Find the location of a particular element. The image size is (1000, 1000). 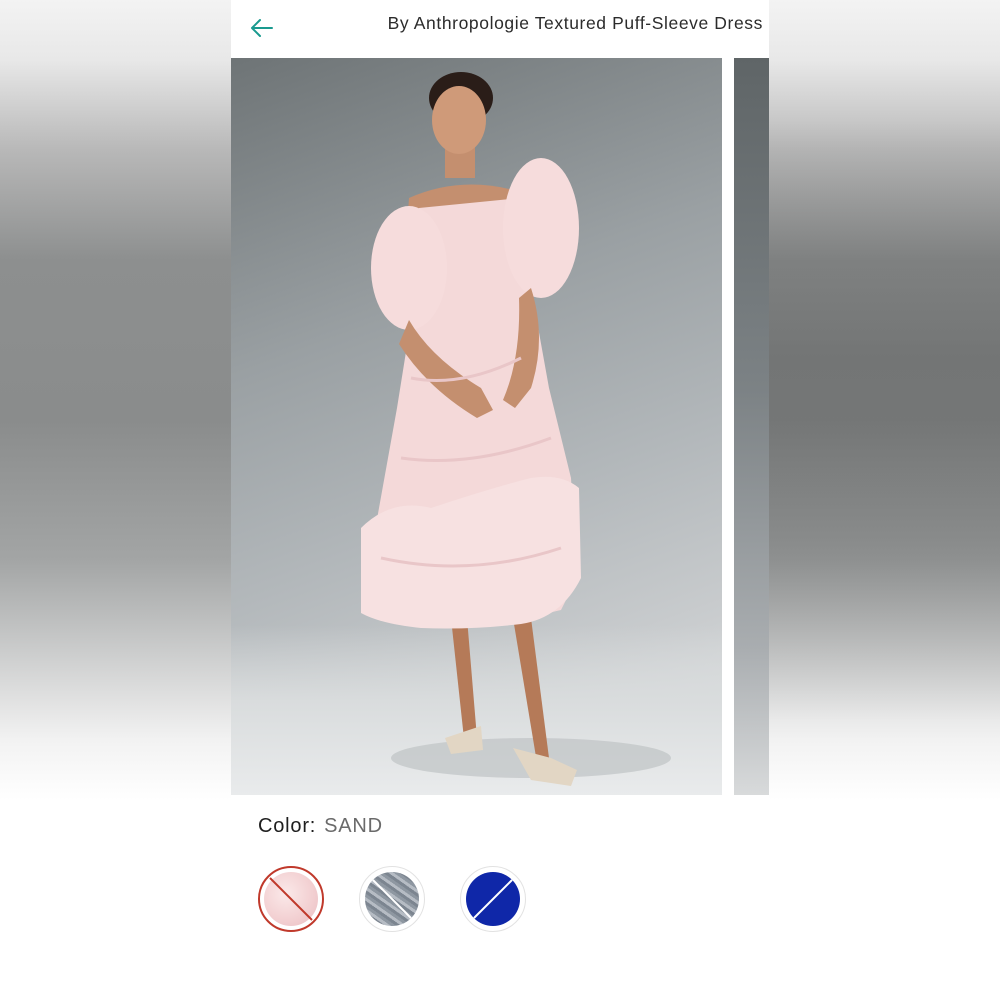

color-label: Color: is located at coordinates (287, 826).